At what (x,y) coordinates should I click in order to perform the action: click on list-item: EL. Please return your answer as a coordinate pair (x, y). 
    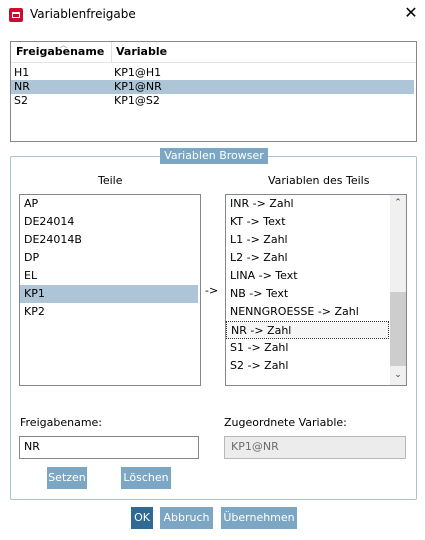
    Looking at the image, I should click on (109, 276).